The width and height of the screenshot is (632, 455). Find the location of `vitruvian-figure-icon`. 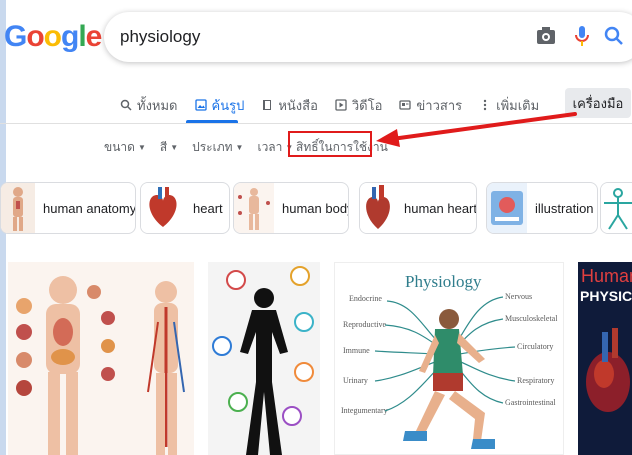

vitruvian-figure-icon is located at coordinates (616, 208).